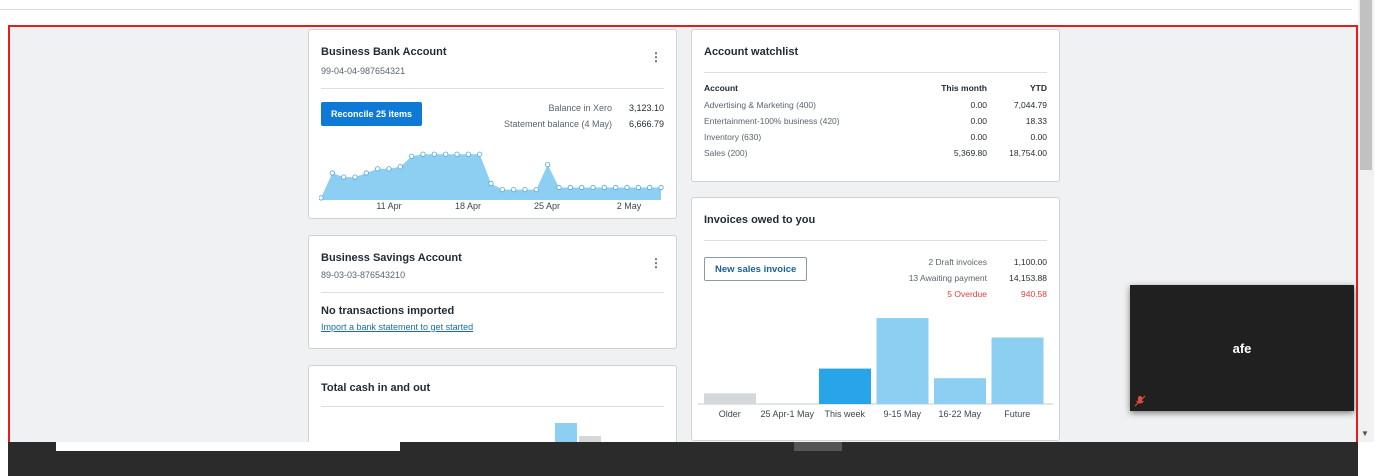 The height and width of the screenshot is (476, 1382). Describe the element at coordinates (1140, 401) in the screenshot. I see `mic-muted-icon` at that location.